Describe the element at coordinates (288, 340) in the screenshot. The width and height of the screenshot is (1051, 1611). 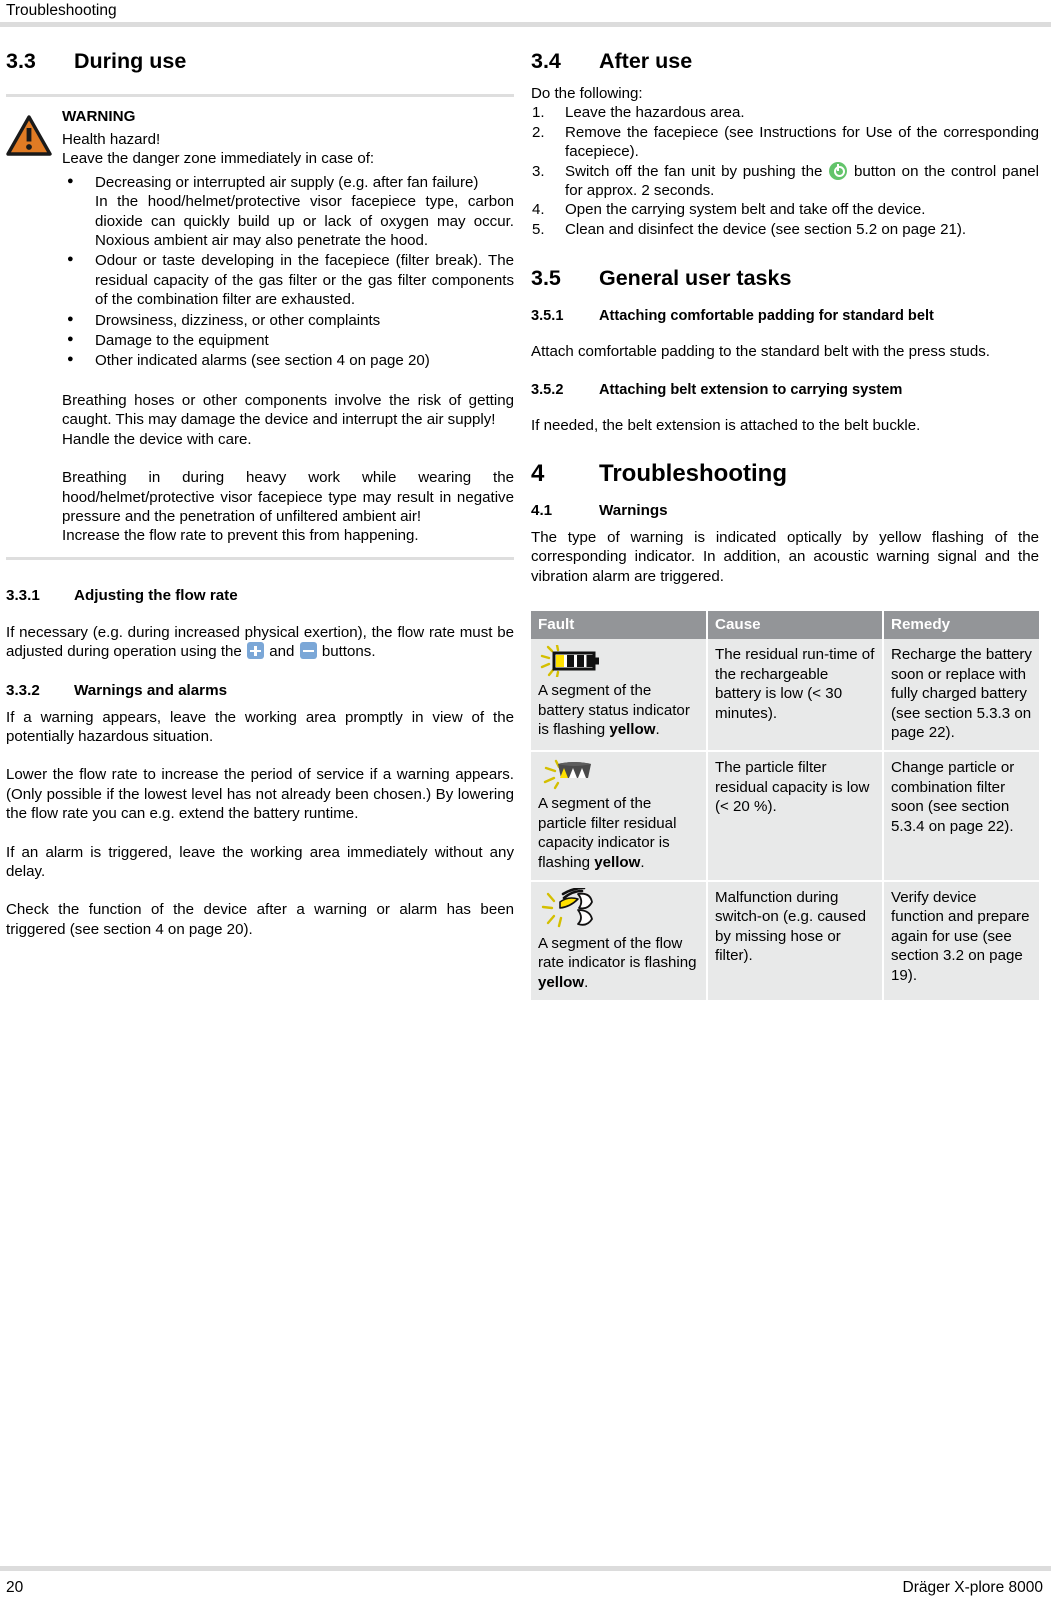
I see `list-item: Damage to the equipment` at that location.